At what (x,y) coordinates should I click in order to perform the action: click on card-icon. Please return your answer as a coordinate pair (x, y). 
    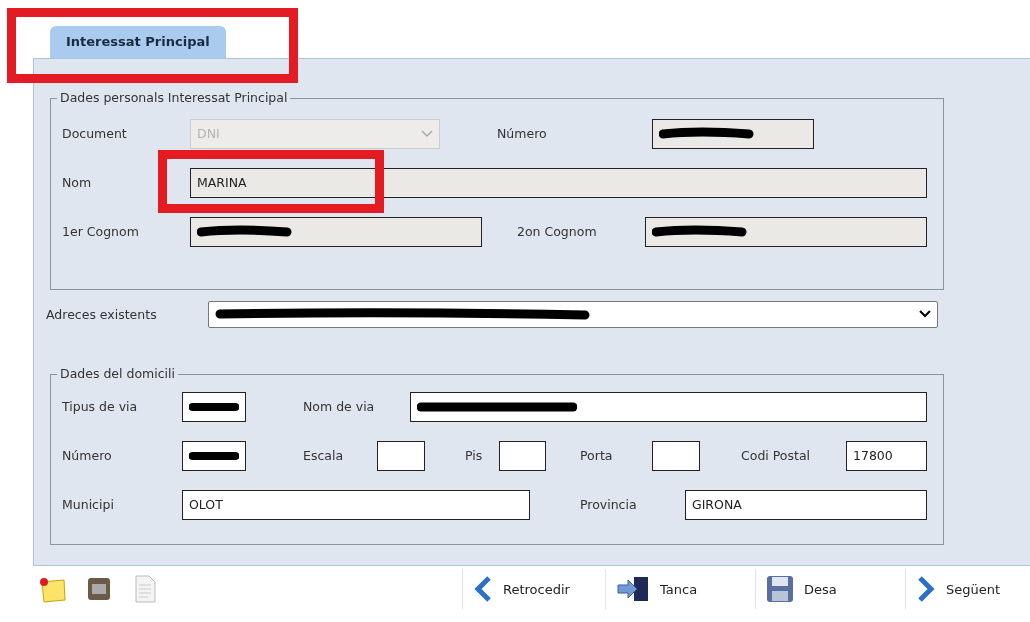
    Looking at the image, I should click on (99, 589).